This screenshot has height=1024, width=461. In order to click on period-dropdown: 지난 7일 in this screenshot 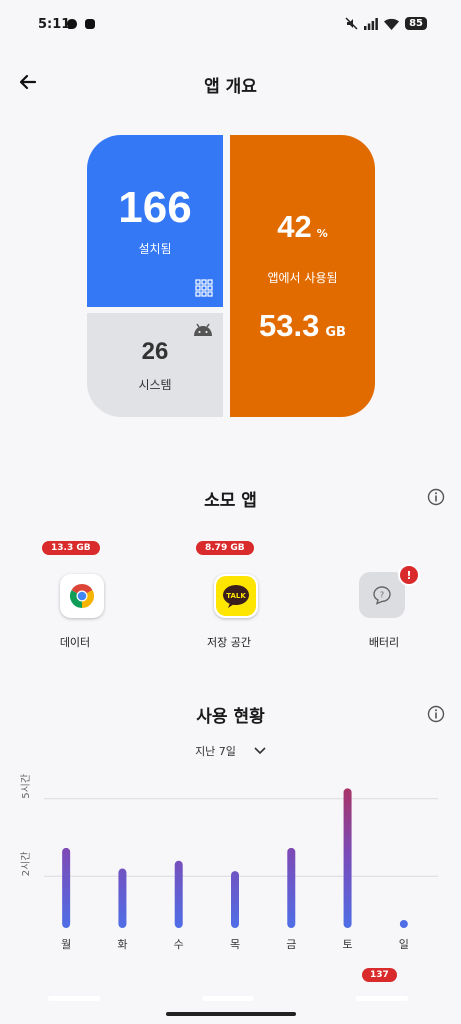, I will do `click(230, 751)`.